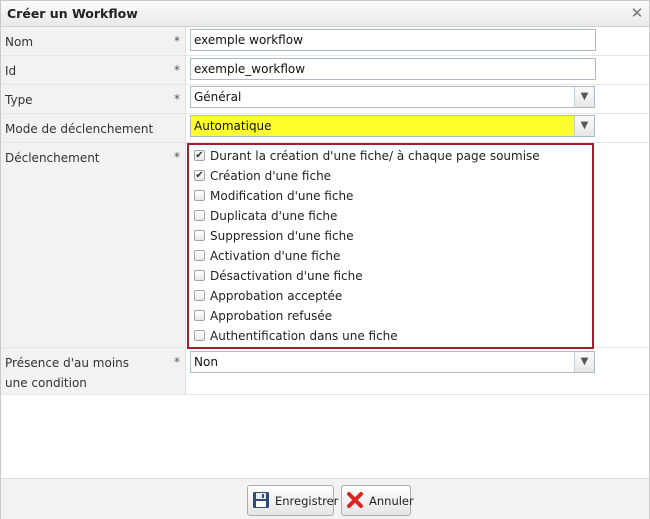 Image resolution: width=650 pixels, height=519 pixels. I want to click on presence-select-value: Non, so click(206, 362).